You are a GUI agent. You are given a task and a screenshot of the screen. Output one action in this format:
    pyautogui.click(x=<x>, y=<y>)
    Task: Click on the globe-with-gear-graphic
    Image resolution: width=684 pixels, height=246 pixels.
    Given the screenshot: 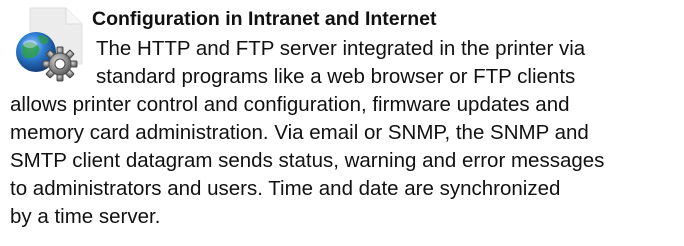 What is the action you would take?
    pyautogui.click(x=49, y=44)
    